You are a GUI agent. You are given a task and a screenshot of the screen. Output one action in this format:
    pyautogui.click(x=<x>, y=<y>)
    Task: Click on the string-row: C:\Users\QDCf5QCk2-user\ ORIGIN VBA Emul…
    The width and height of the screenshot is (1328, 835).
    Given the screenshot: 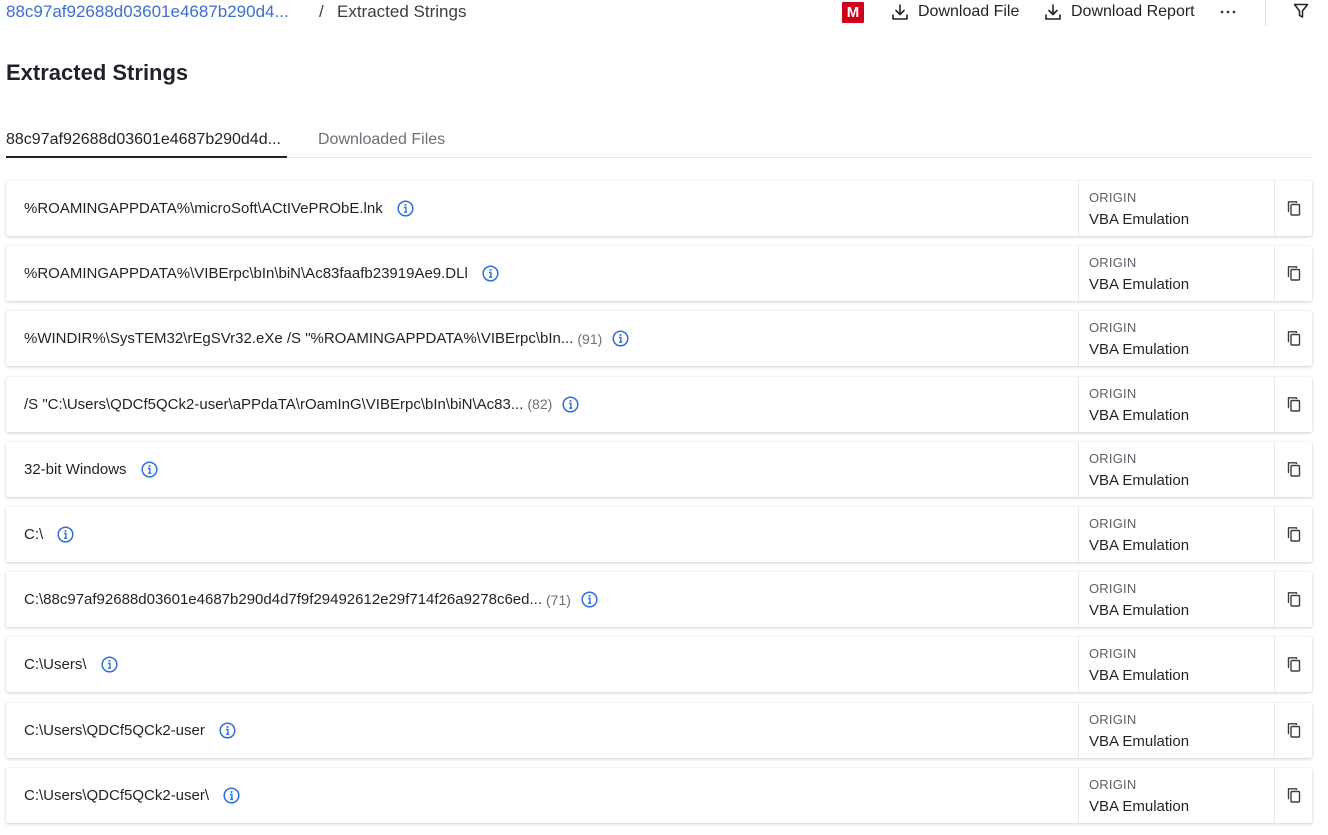 What is the action you would take?
    pyautogui.click(x=659, y=795)
    